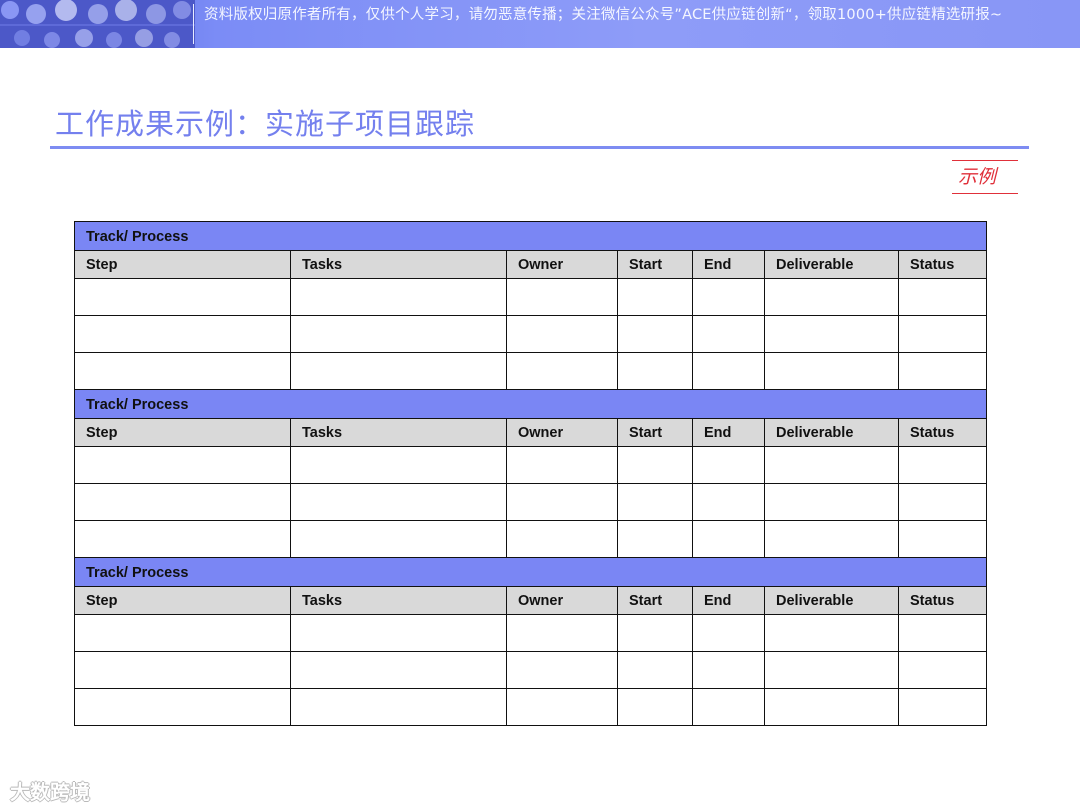  Describe the element at coordinates (977, 177) in the screenshot. I see `sample-label-text: 示例` at that location.